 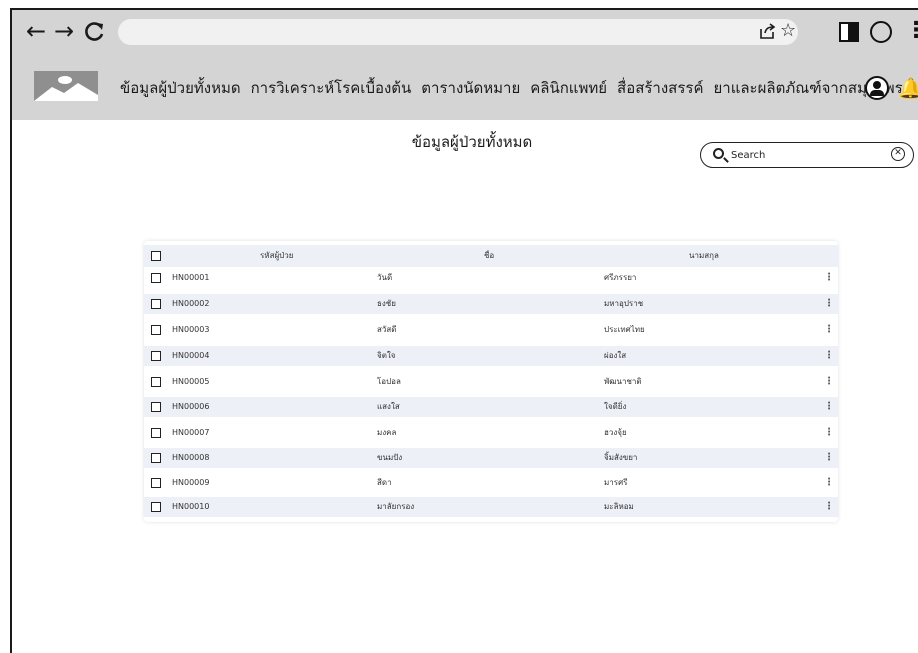 What do you see at coordinates (623, 381) in the screenshot?
I see `patient-last-name: พัฒนาชาติ` at bounding box center [623, 381].